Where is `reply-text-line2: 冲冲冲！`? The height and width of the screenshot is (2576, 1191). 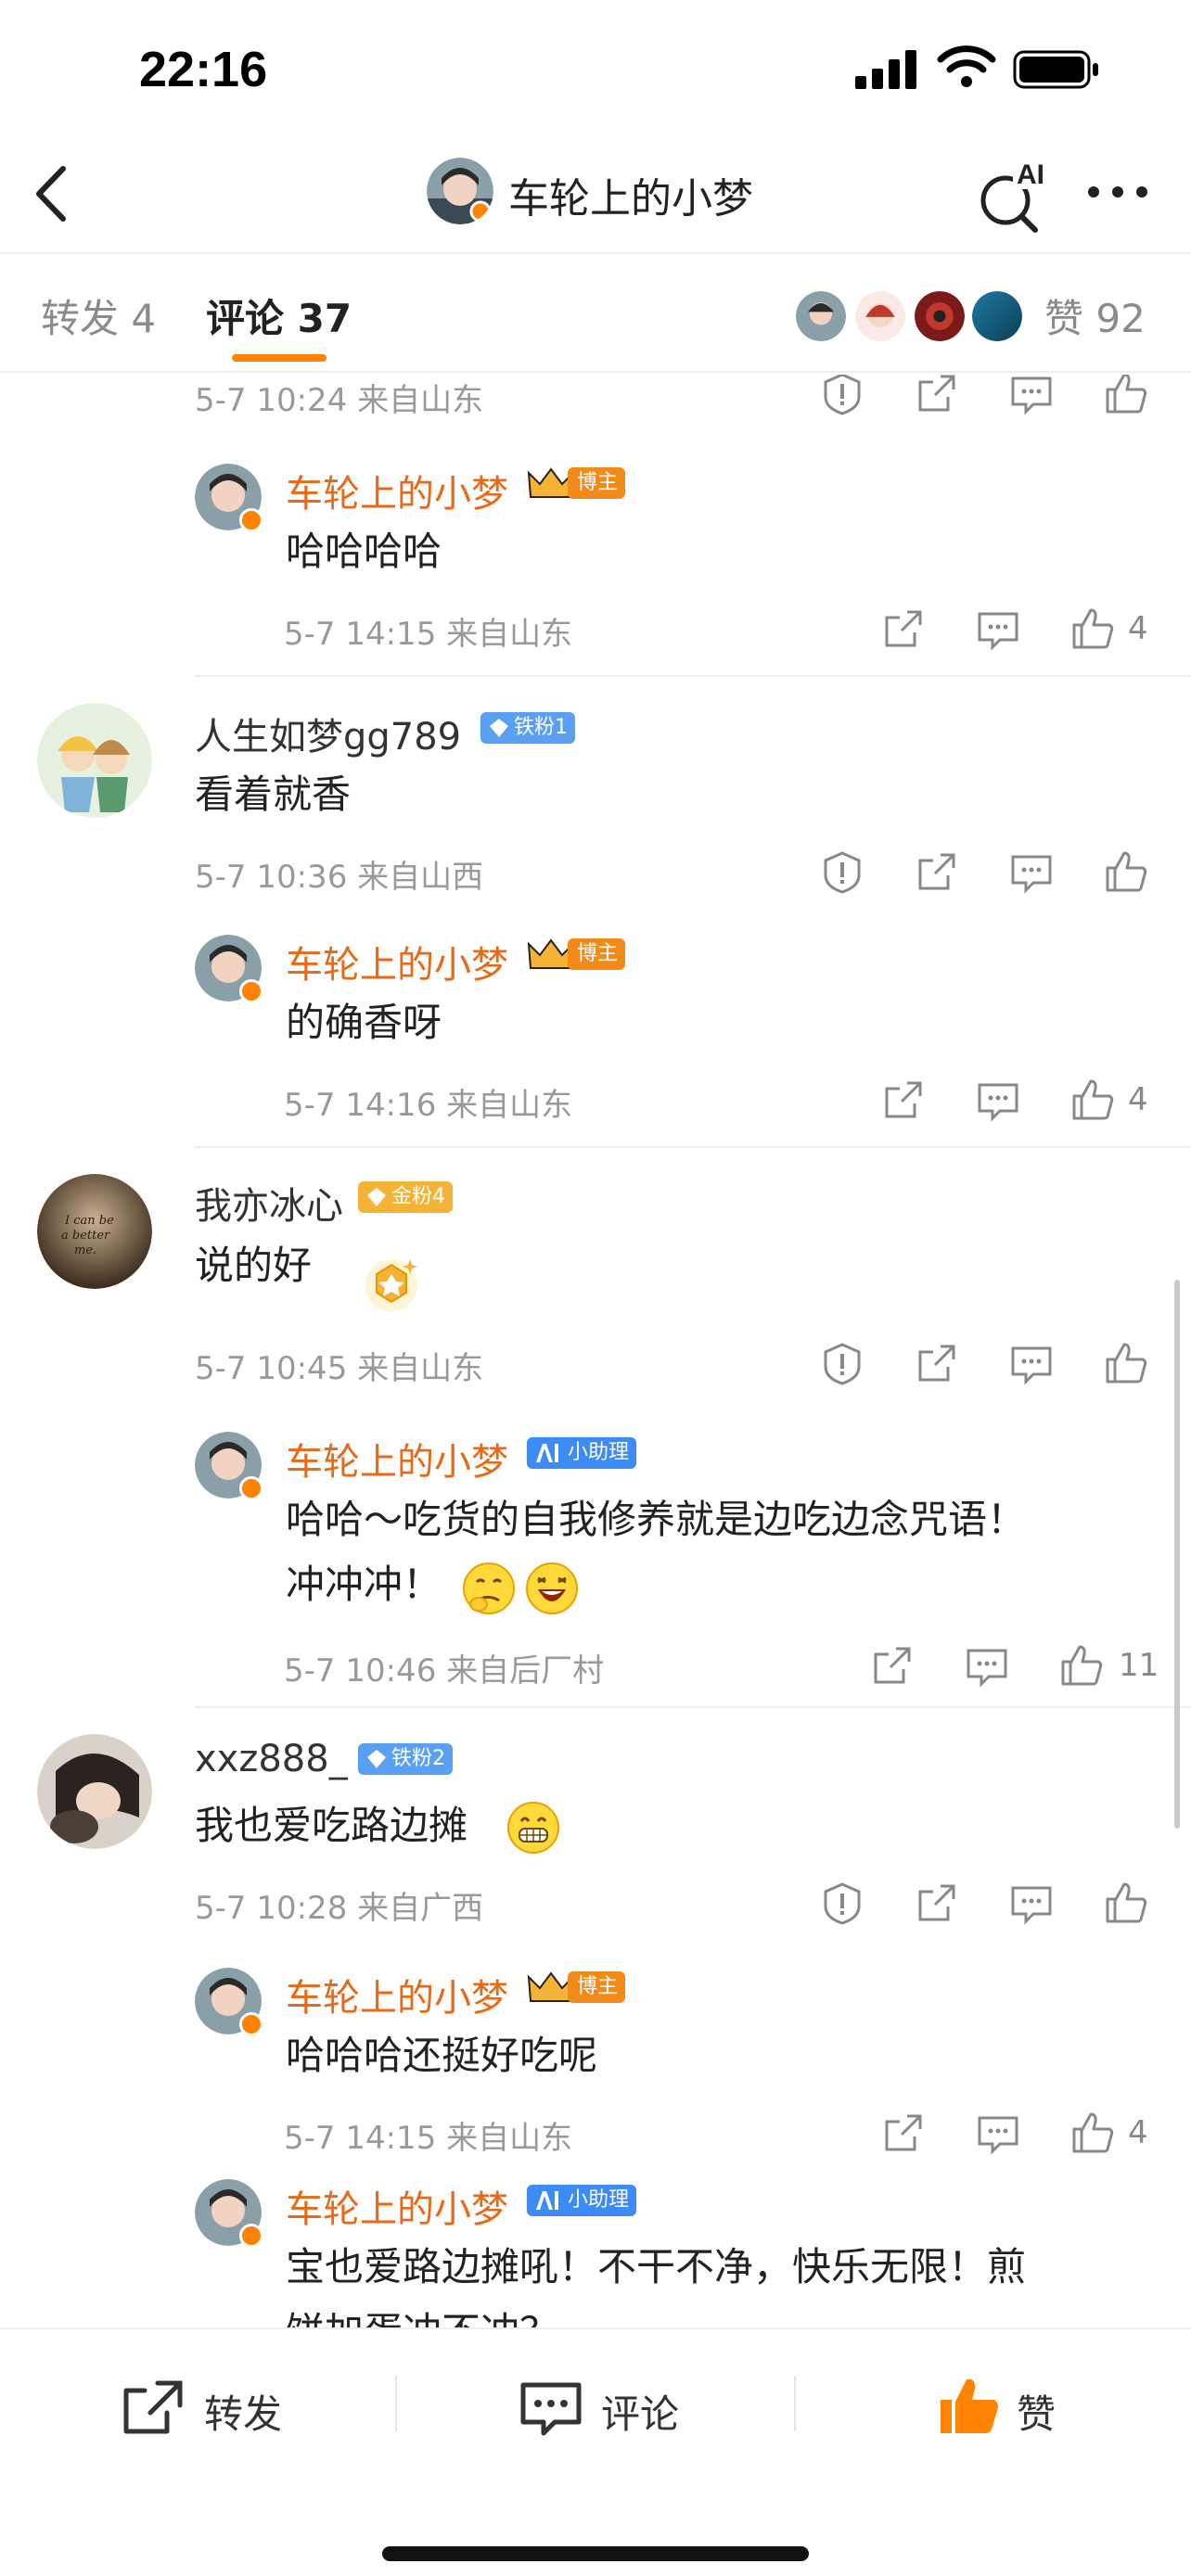 reply-text-line2: 冲冲冲！ is located at coordinates (364, 1585).